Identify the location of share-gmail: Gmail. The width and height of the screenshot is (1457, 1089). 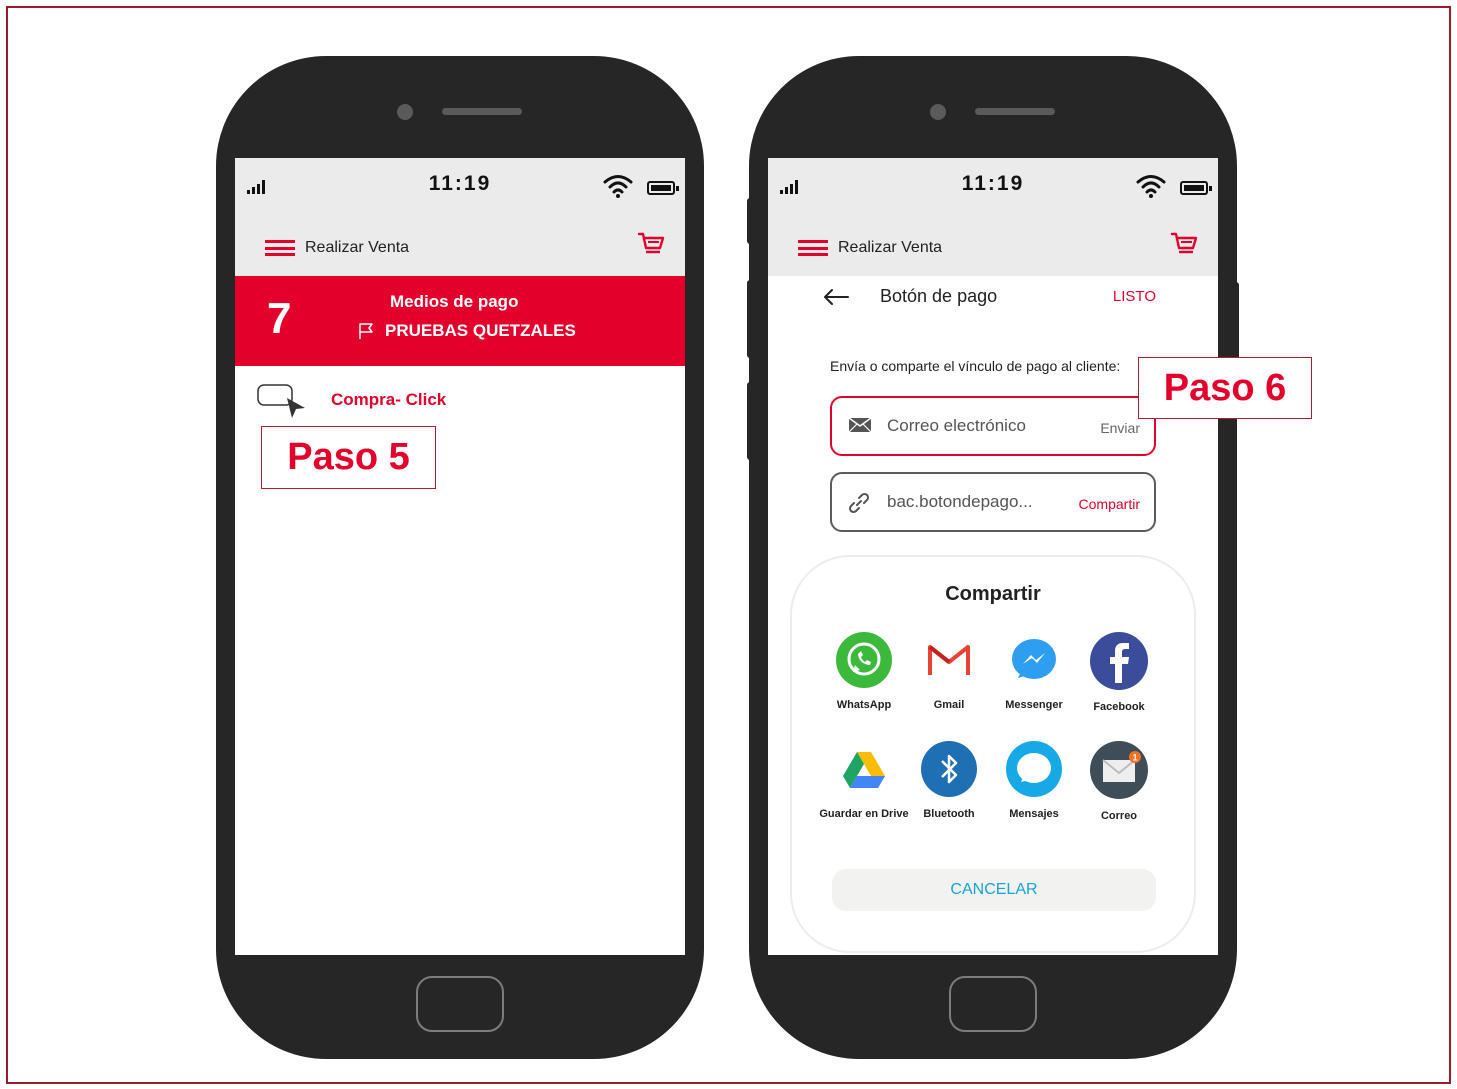
(949, 671).